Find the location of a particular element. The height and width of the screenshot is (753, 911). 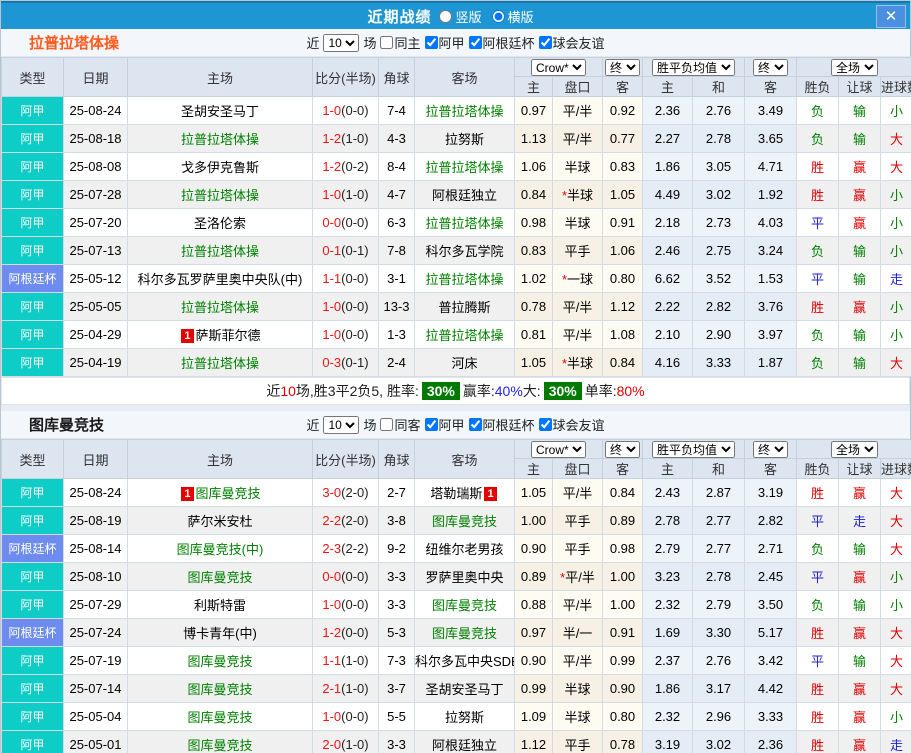

close-icon: ✕ is located at coordinates (891, 16).